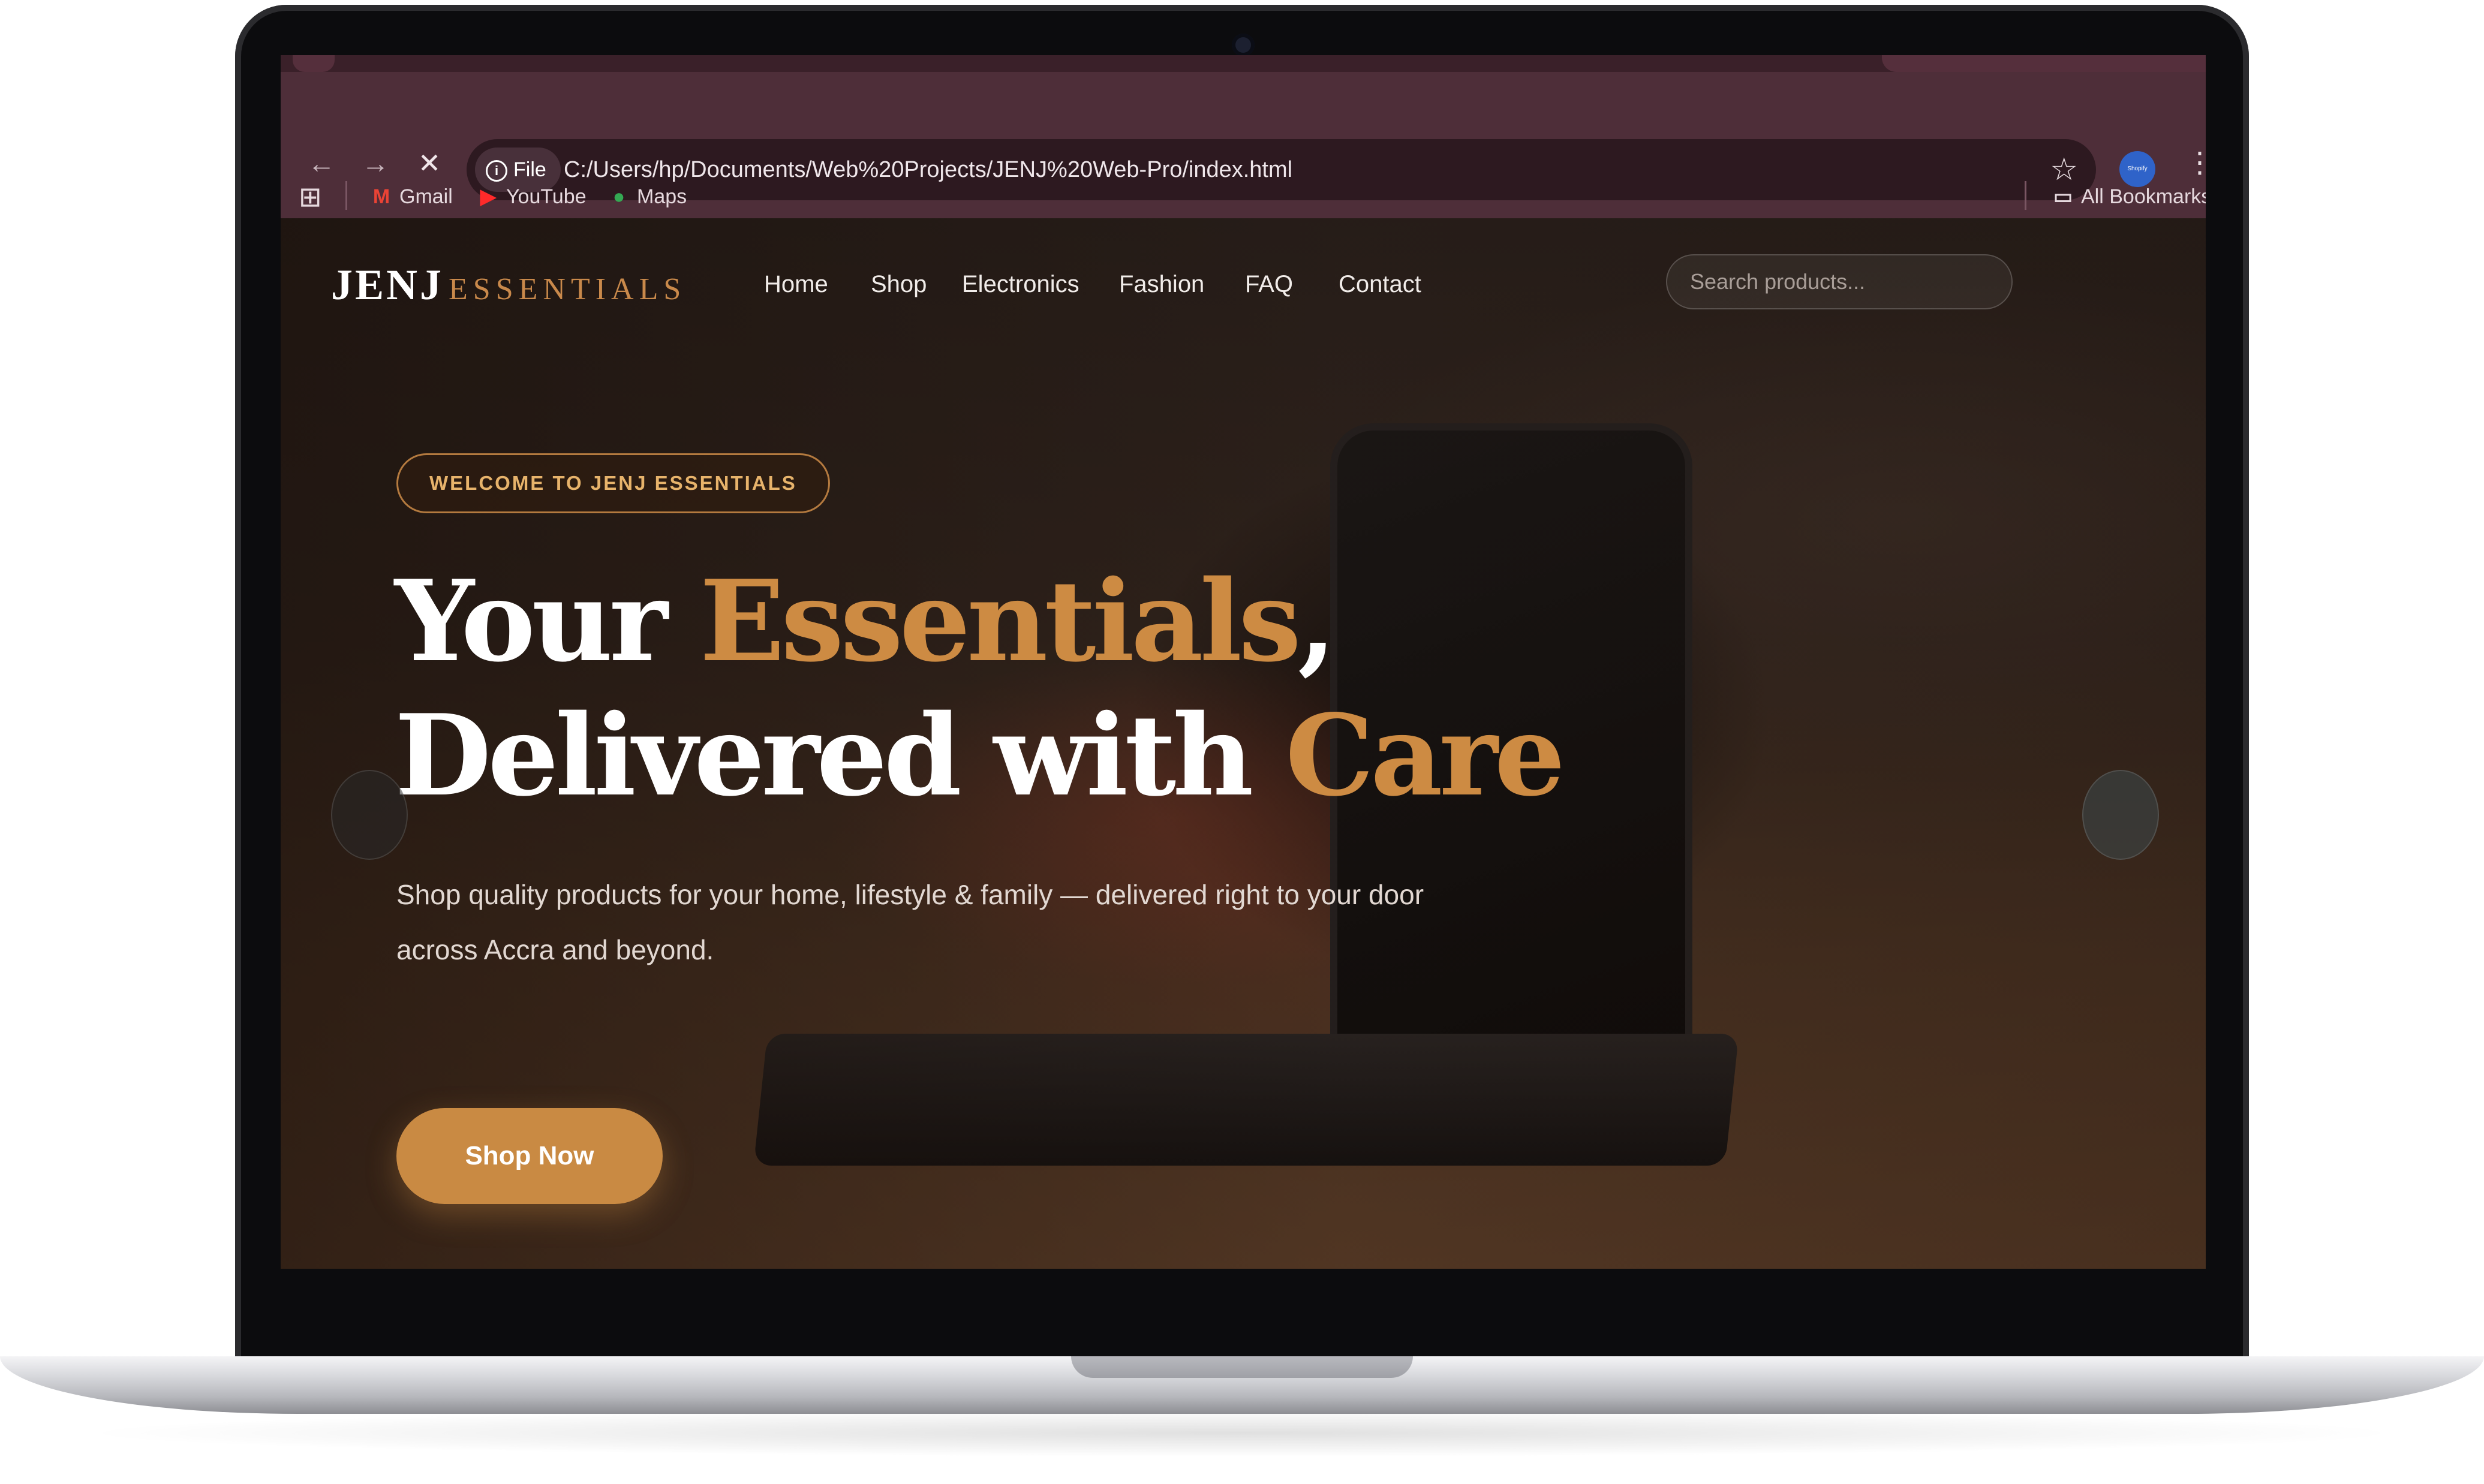  Describe the element at coordinates (369, 815) in the screenshot. I see `slider-prev-button` at that location.